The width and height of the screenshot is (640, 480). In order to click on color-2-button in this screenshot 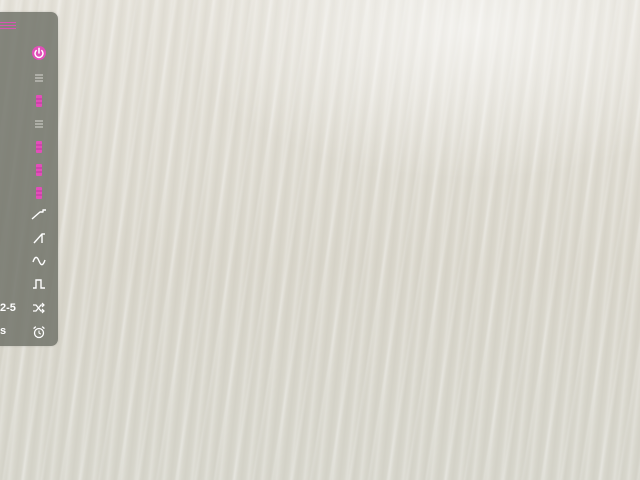, I will do `click(39, 147)`.